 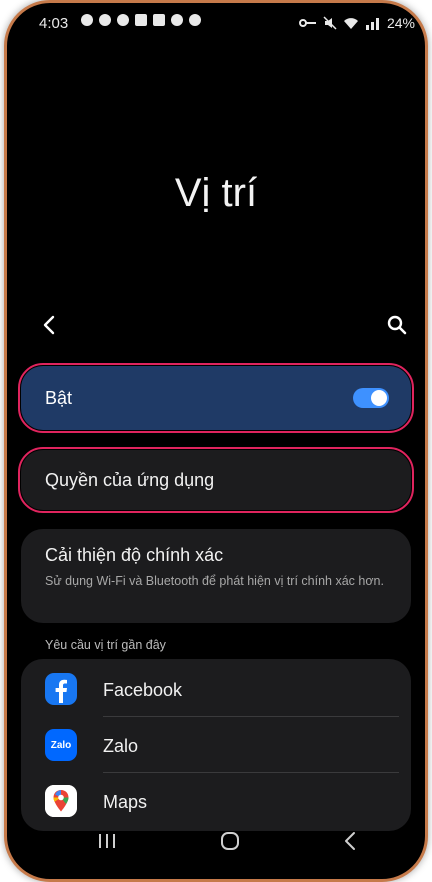 I want to click on improve-accuracy-title: Cải thiện độ chính xác, so click(x=134, y=555).